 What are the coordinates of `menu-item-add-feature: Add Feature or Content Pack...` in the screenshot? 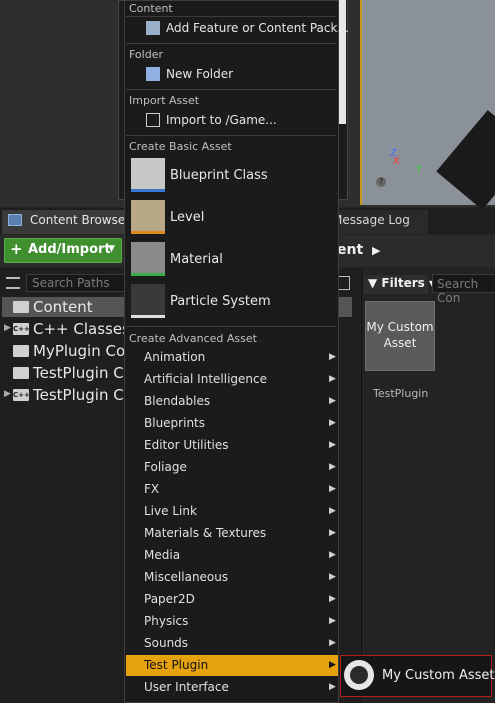 It's located at (257, 28).